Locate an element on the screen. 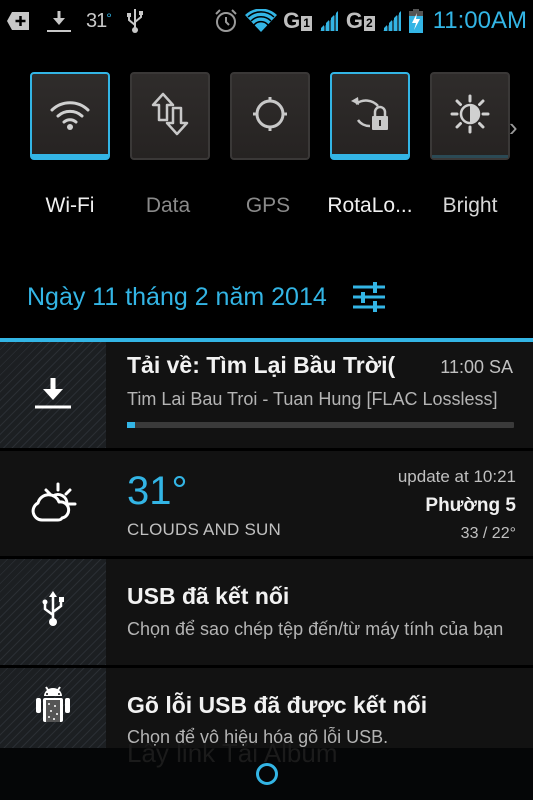 Image resolution: width=533 pixels, height=800 pixels. data-toggle is located at coordinates (170, 116).